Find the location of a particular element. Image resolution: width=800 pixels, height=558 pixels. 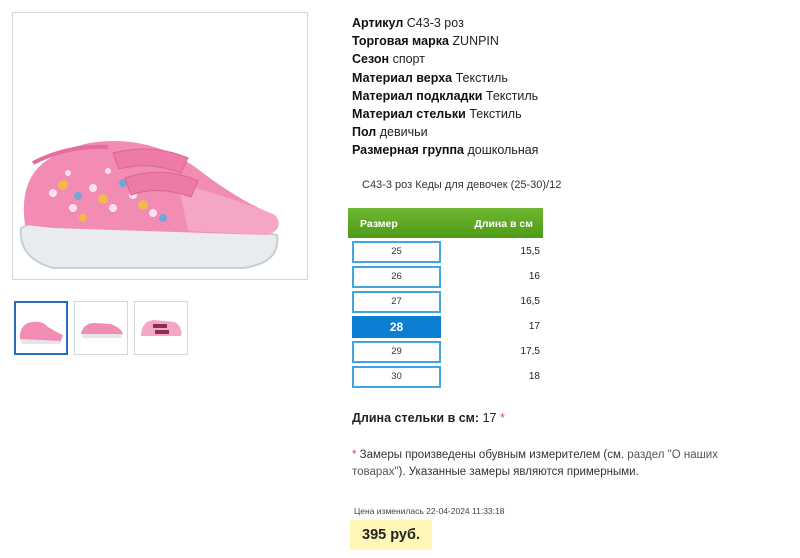

insole-length-value: 17 is located at coordinates (489, 418).